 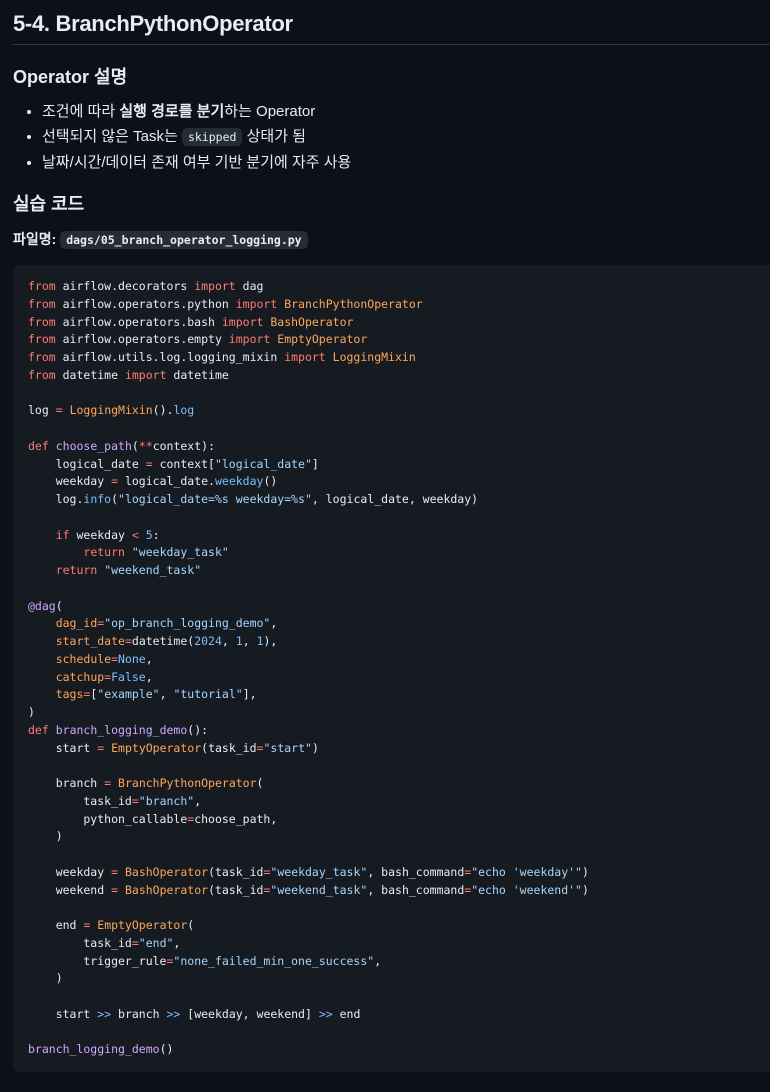 I want to click on code-token: ],, so click(x=249, y=694).